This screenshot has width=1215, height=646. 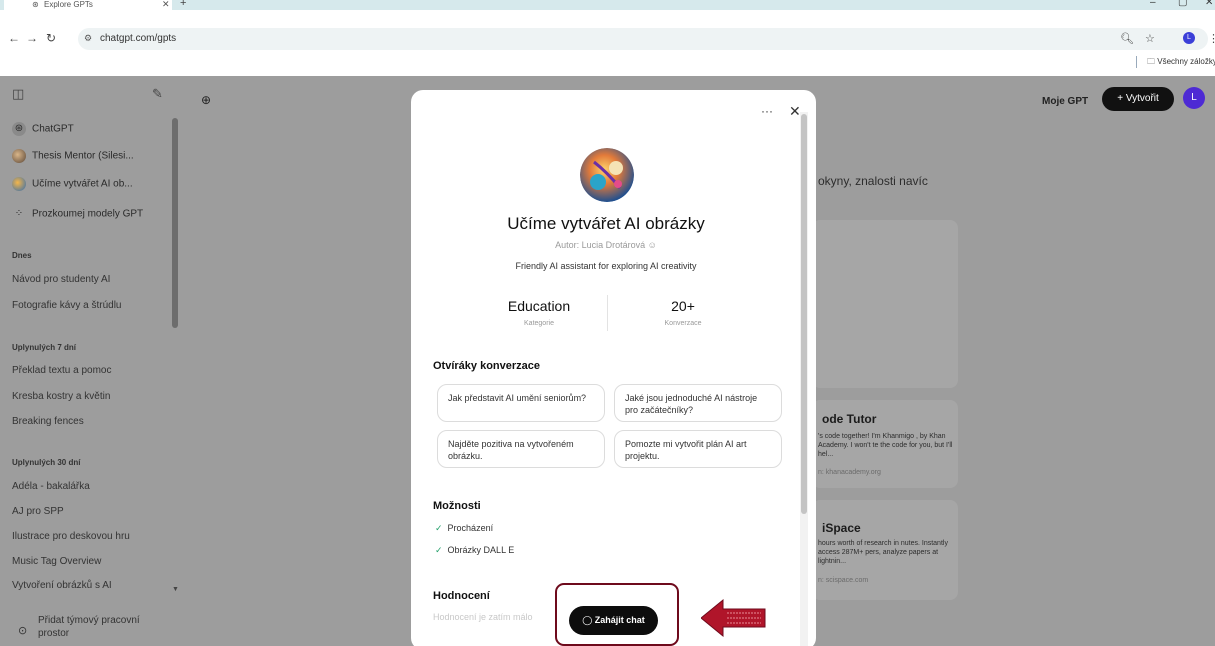 What do you see at coordinates (652, 245) in the screenshot?
I see `person-icon: ☺` at bounding box center [652, 245].